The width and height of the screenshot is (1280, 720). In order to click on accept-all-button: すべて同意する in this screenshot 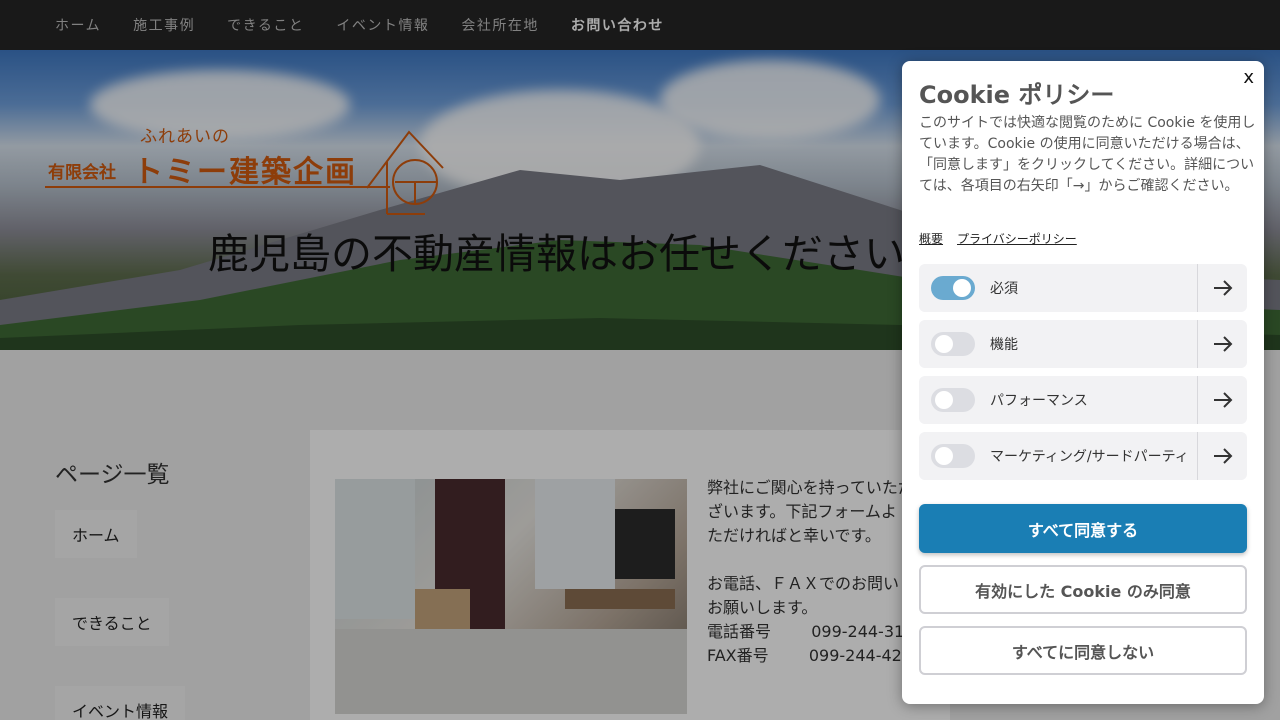, I will do `click(1083, 528)`.